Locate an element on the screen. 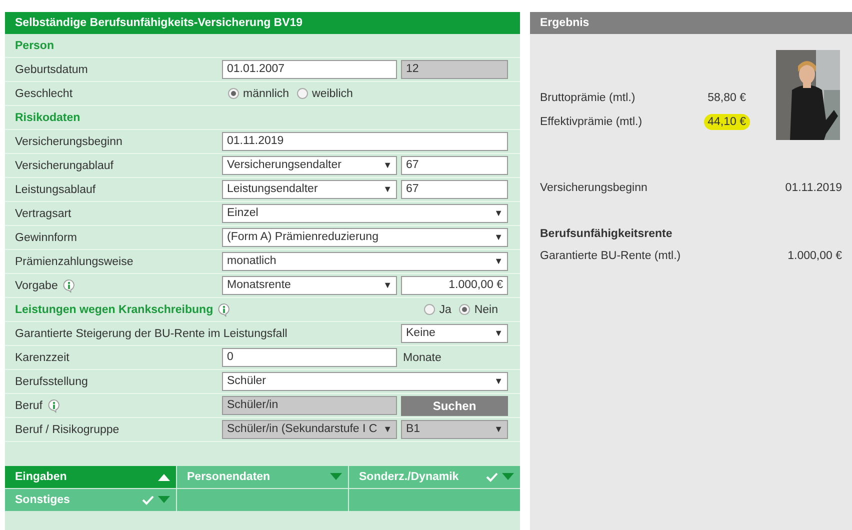  field-label: Prämienzahlungsweise is located at coordinates (74, 262).